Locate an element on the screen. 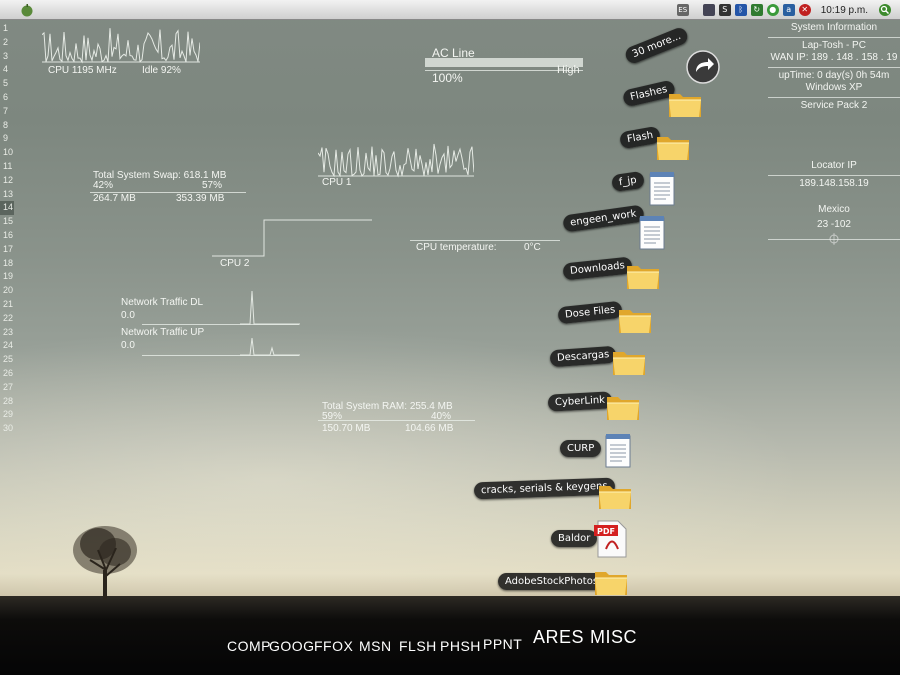 The image size is (900, 675). line-number: 16 is located at coordinates (8, 234).